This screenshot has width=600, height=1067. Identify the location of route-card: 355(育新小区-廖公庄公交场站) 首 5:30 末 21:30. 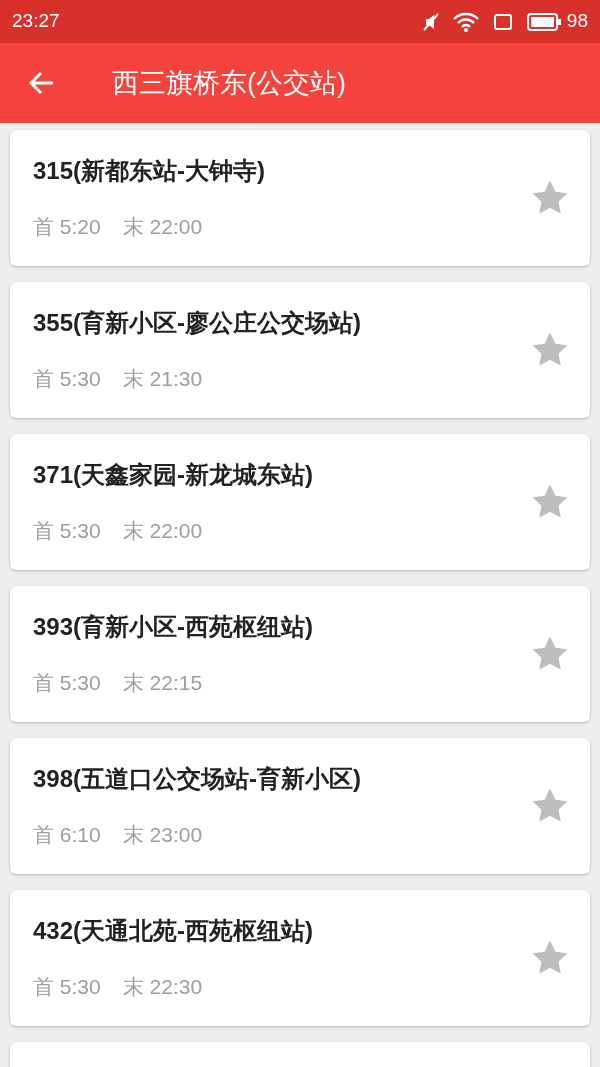
(300, 350).